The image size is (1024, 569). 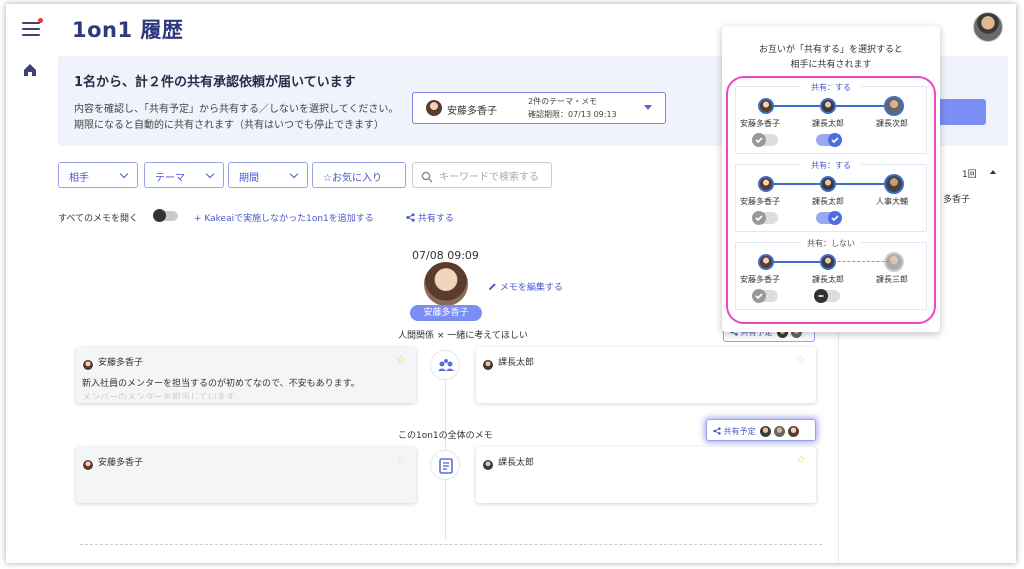 I want to click on edit-memo-link: メモを編集する, so click(x=525, y=286).